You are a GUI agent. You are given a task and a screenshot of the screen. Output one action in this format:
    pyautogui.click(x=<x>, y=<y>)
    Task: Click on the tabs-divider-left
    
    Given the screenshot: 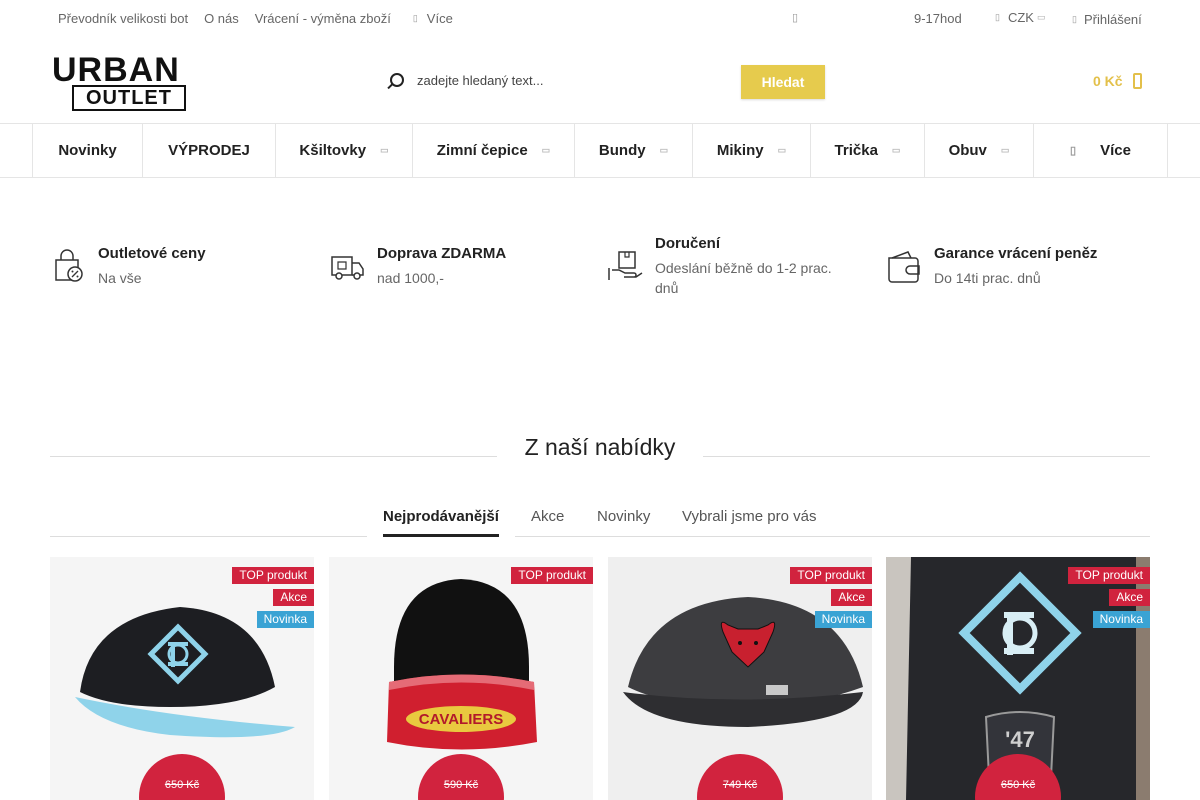 What is the action you would take?
    pyautogui.click(x=208, y=536)
    